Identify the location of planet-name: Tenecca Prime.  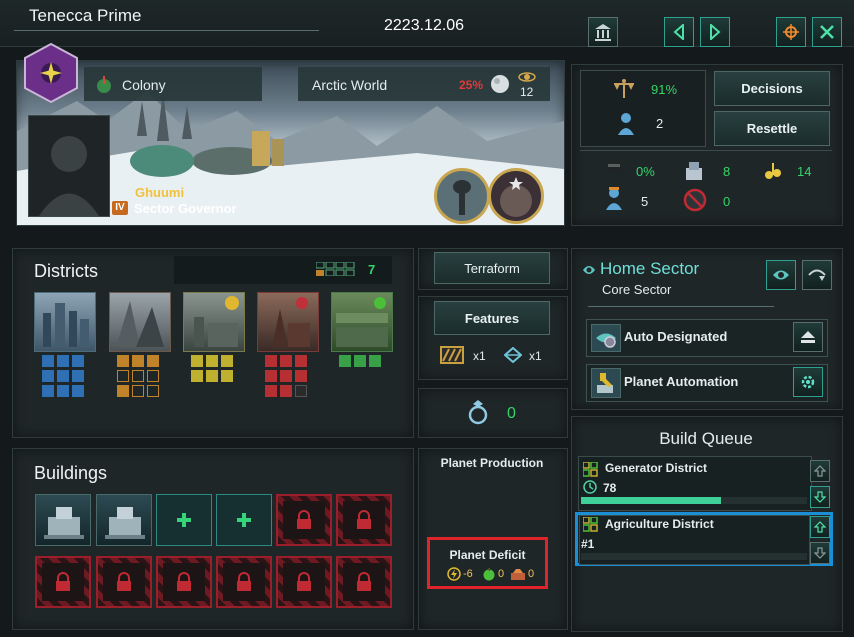
(85, 15).